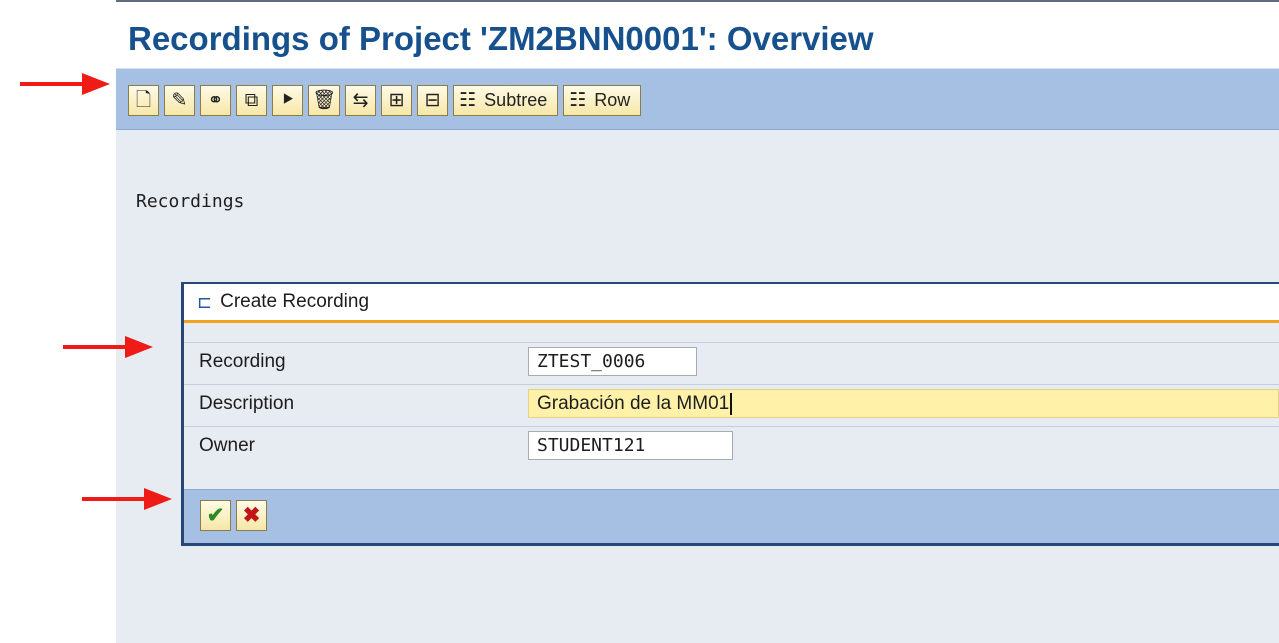 The image size is (1279, 643). I want to click on subtree-label: Subtree, so click(516, 100).